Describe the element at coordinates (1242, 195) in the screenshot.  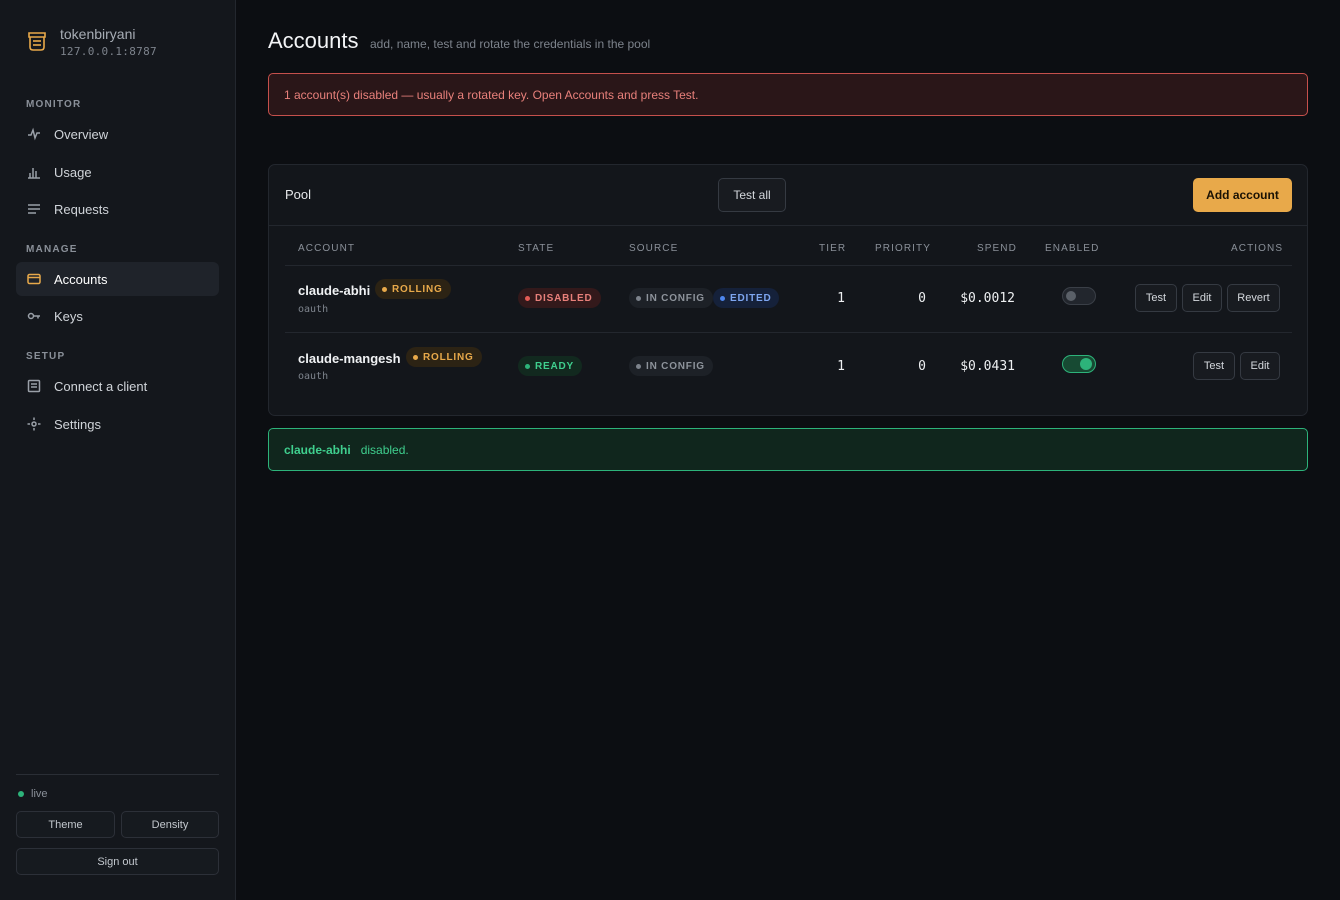
I see `add-account-button: Add account` at that location.